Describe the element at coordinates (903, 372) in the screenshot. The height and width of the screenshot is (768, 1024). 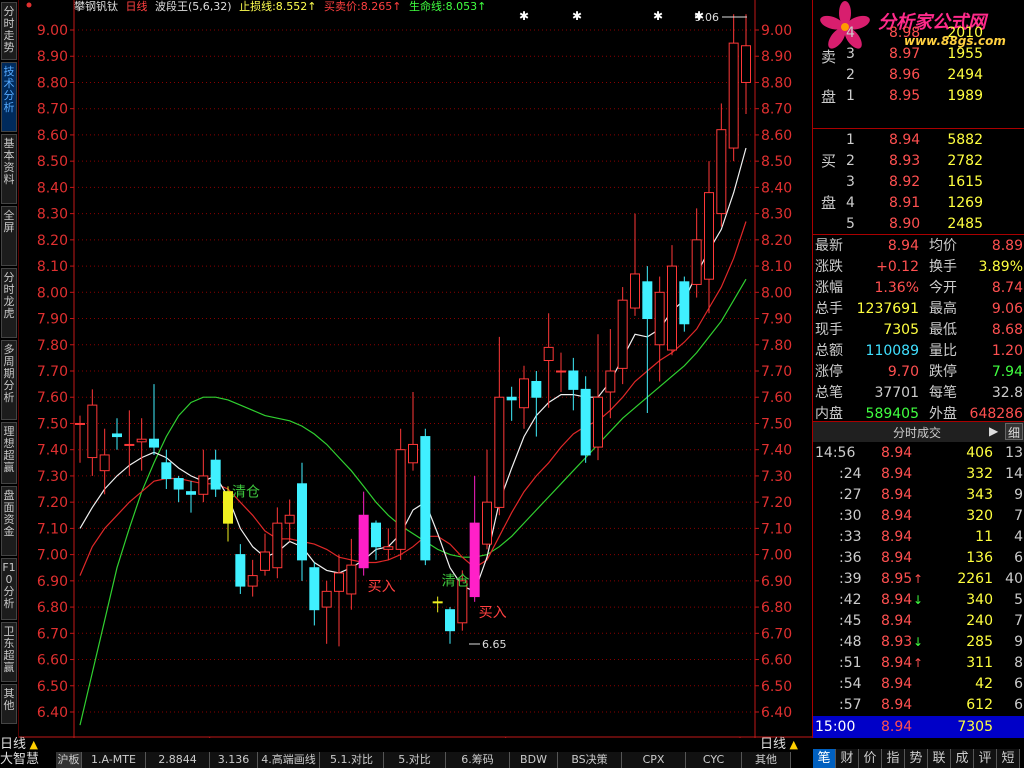
I see `stat-value: 9.70` at that location.